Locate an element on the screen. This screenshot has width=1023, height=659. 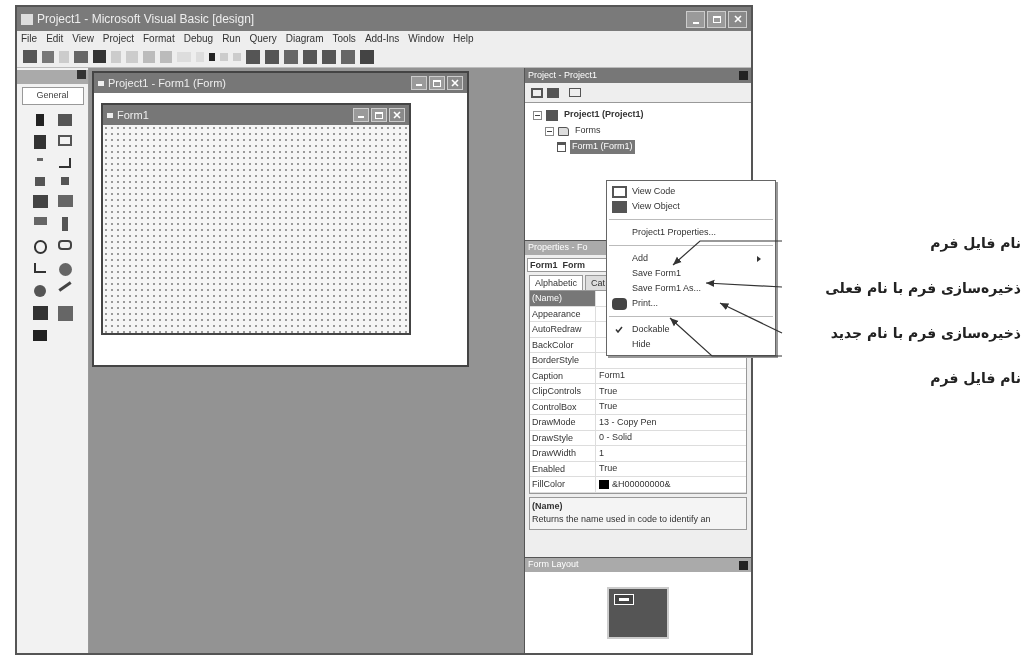
menu-item: View is located at coordinates (83, 38).